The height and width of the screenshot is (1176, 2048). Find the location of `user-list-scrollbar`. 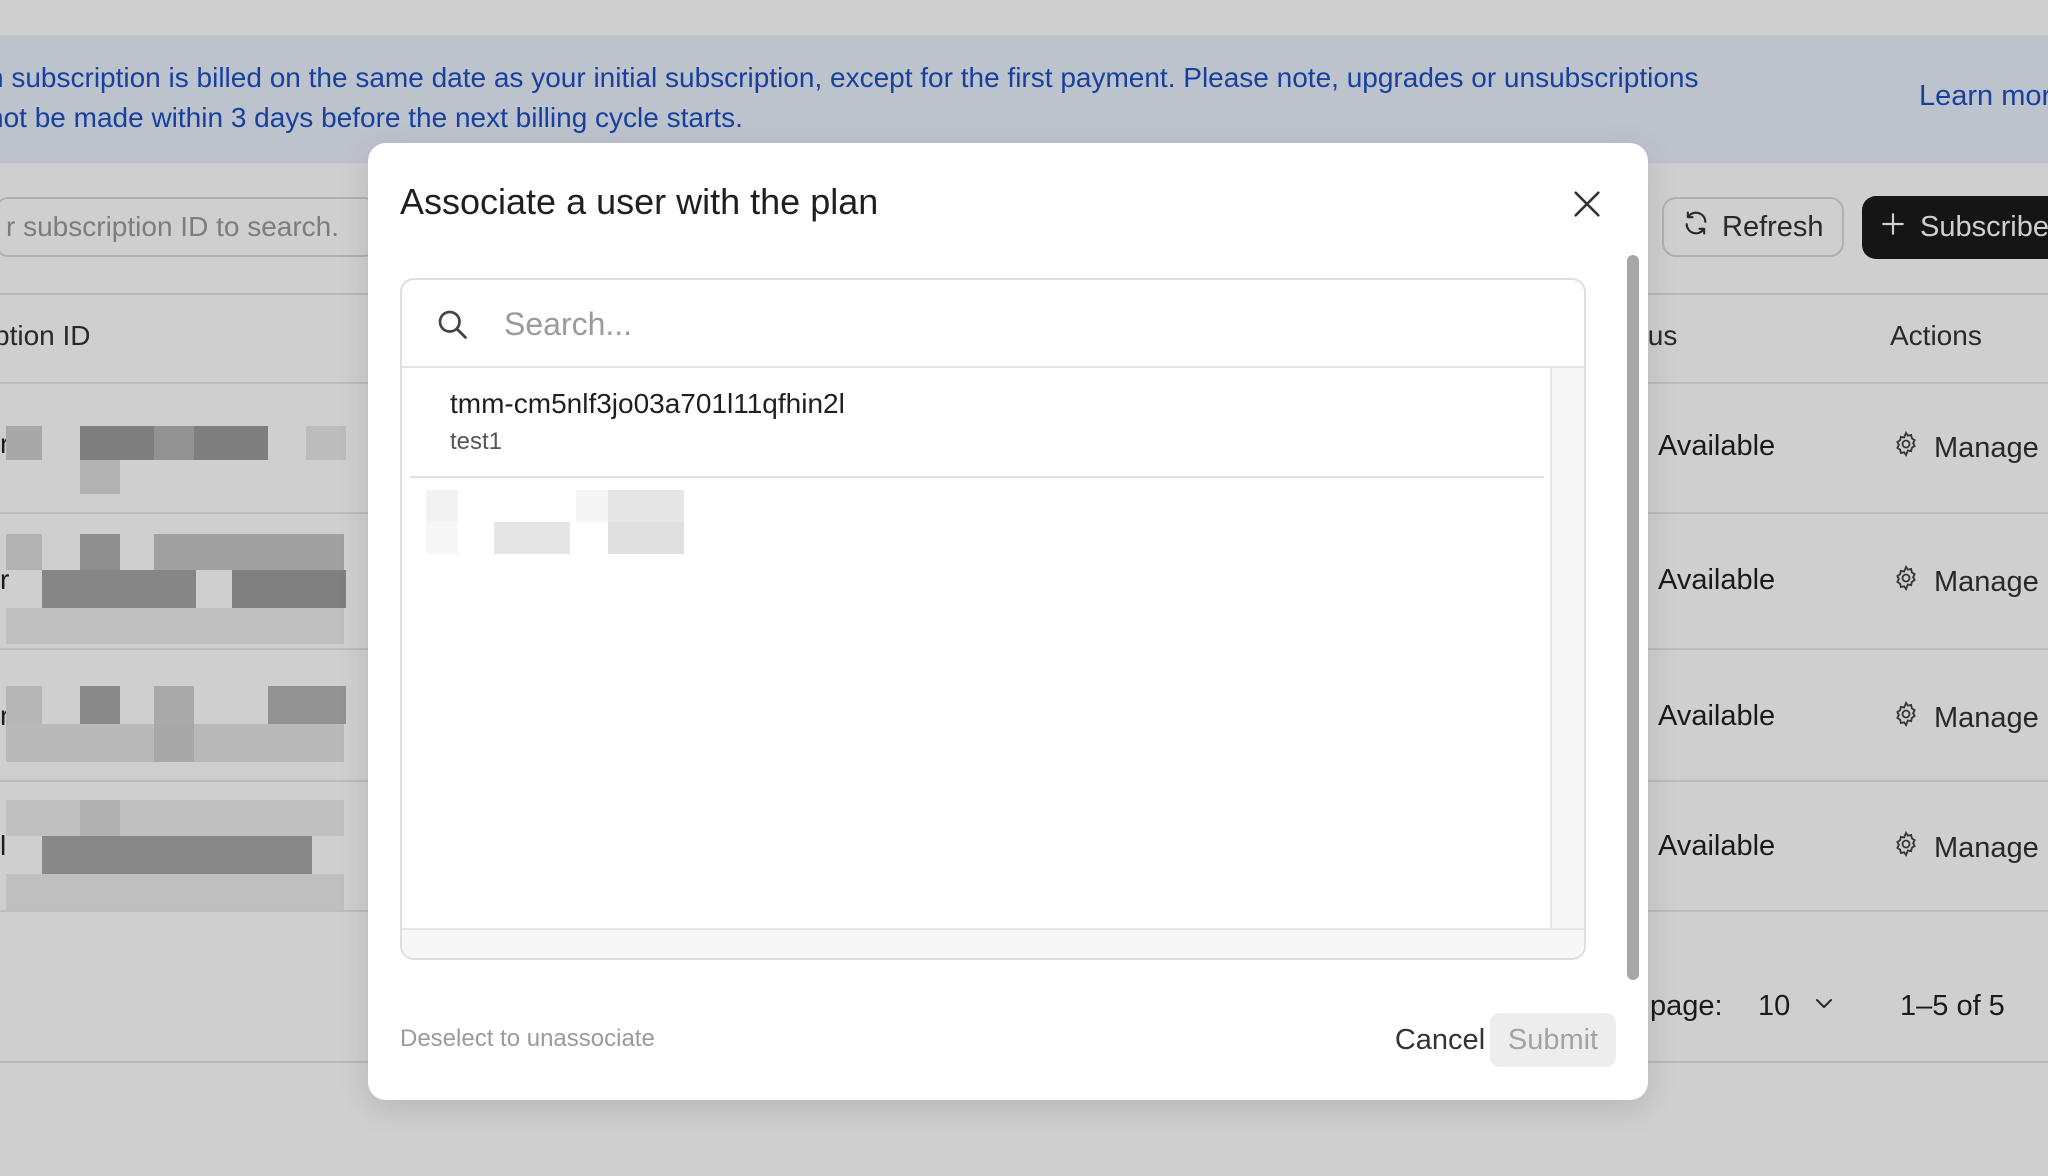

user-list-scrollbar is located at coordinates (1568, 648).